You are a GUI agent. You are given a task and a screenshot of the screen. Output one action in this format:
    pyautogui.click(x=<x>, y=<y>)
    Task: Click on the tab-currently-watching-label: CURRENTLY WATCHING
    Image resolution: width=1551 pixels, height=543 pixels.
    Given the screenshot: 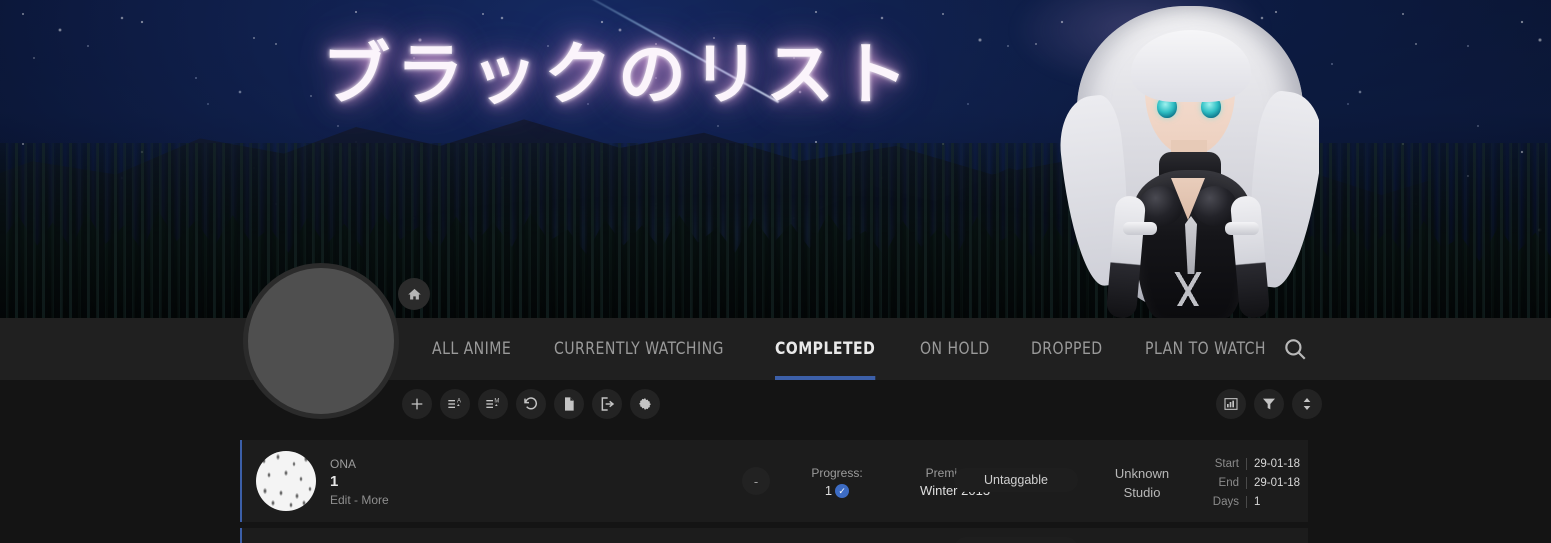 What is the action you would take?
    pyautogui.click(x=639, y=349)
    